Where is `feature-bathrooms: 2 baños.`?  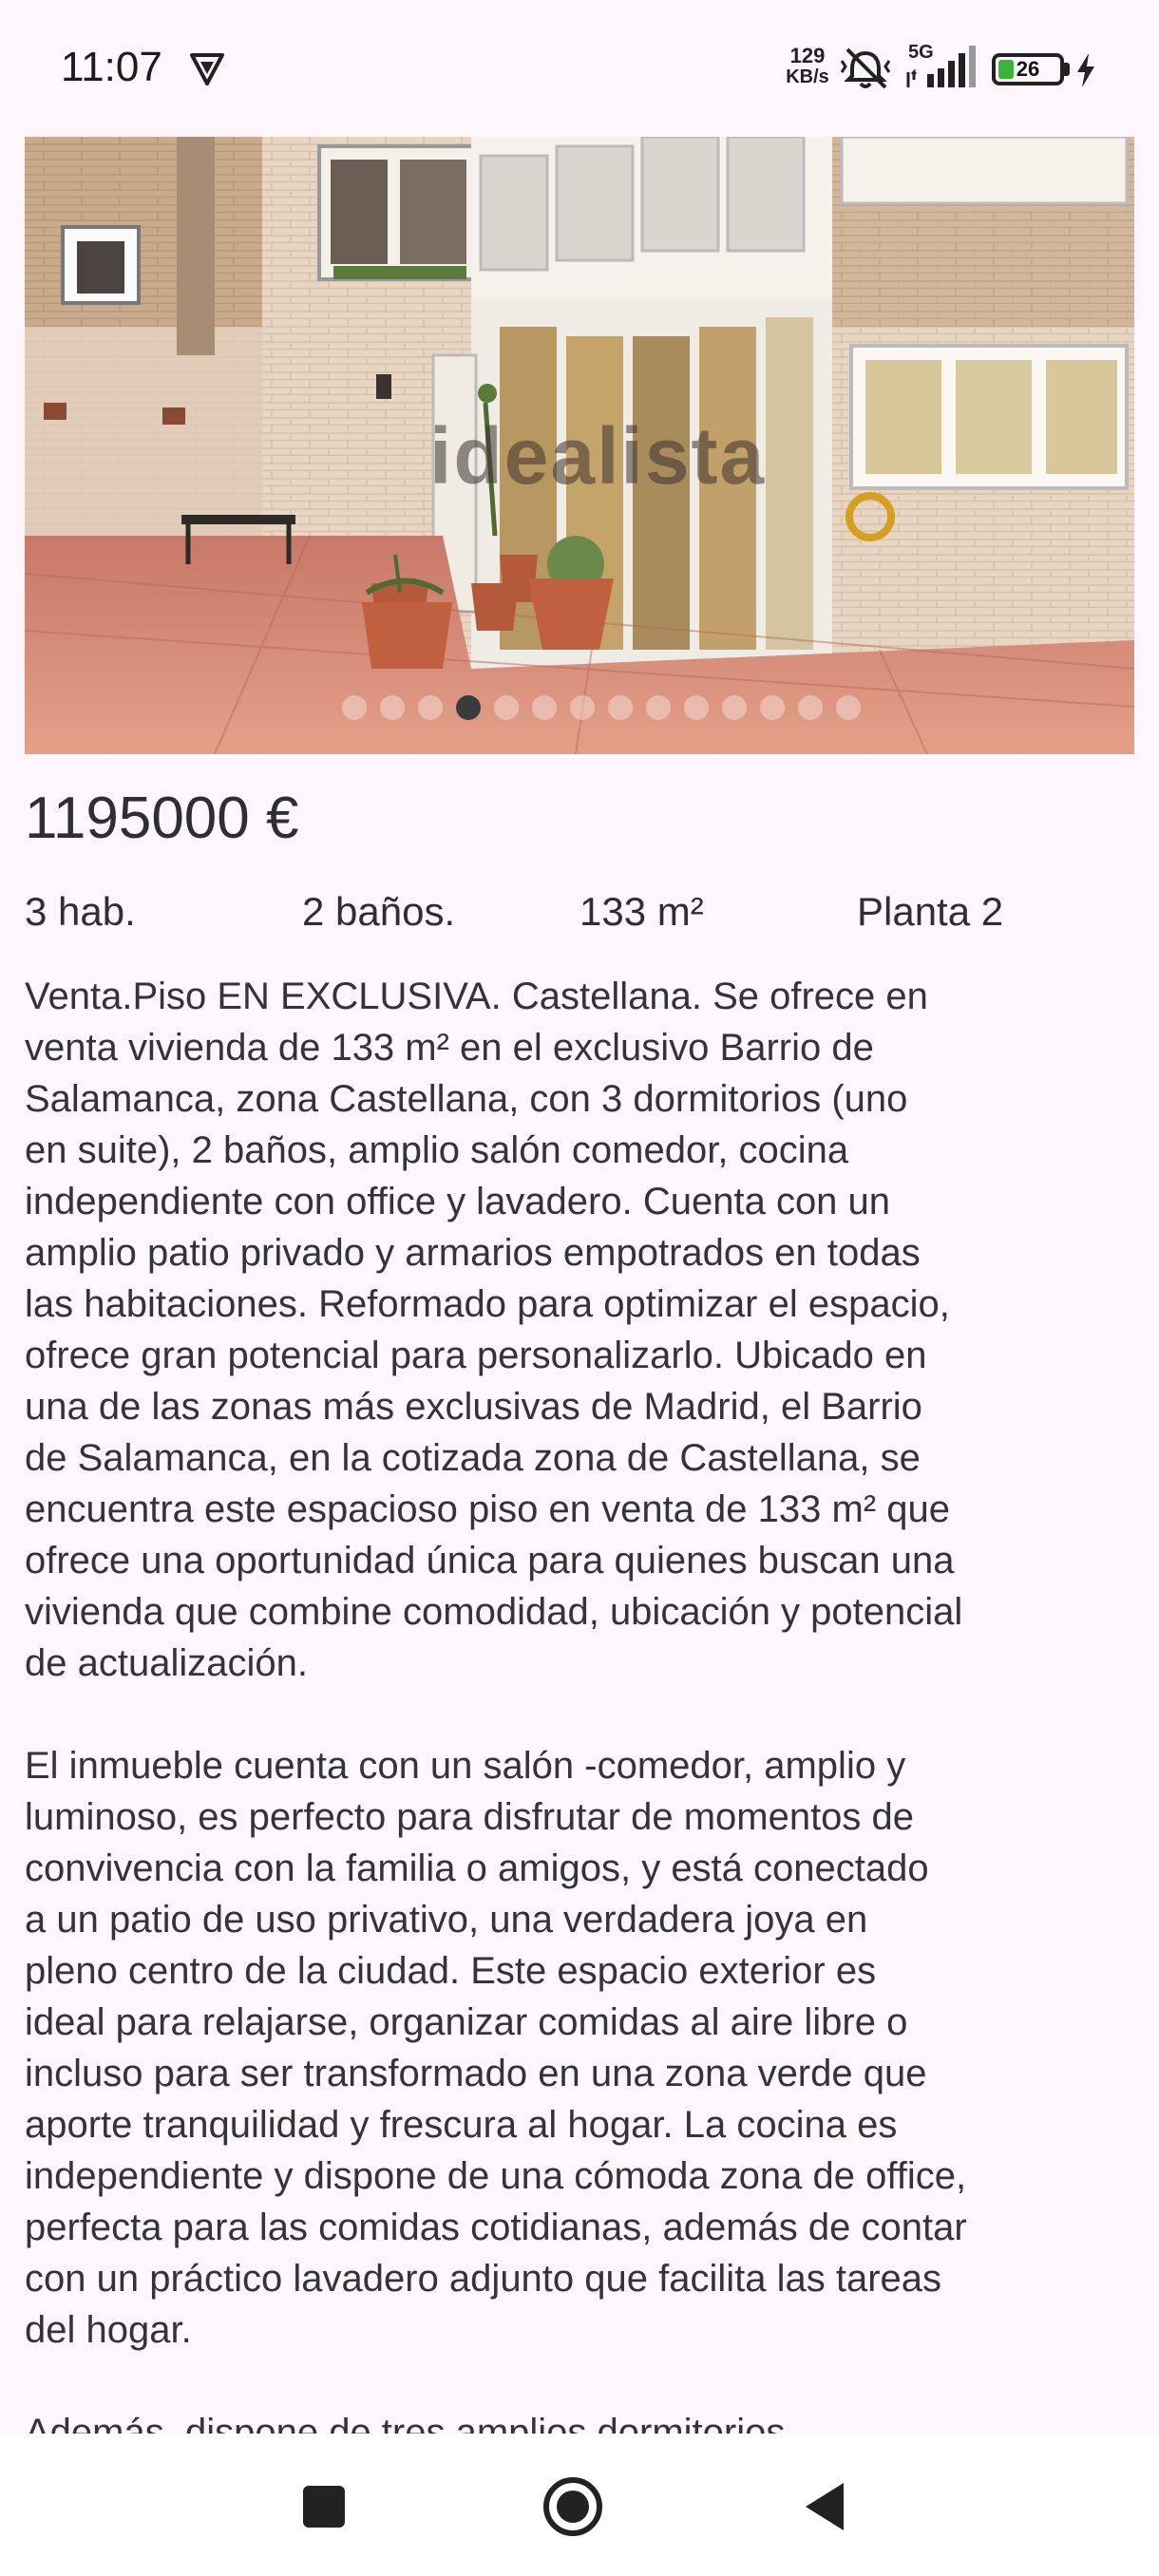 feature-bathrooms: 2 baños. is located at coordinates (379, 911).